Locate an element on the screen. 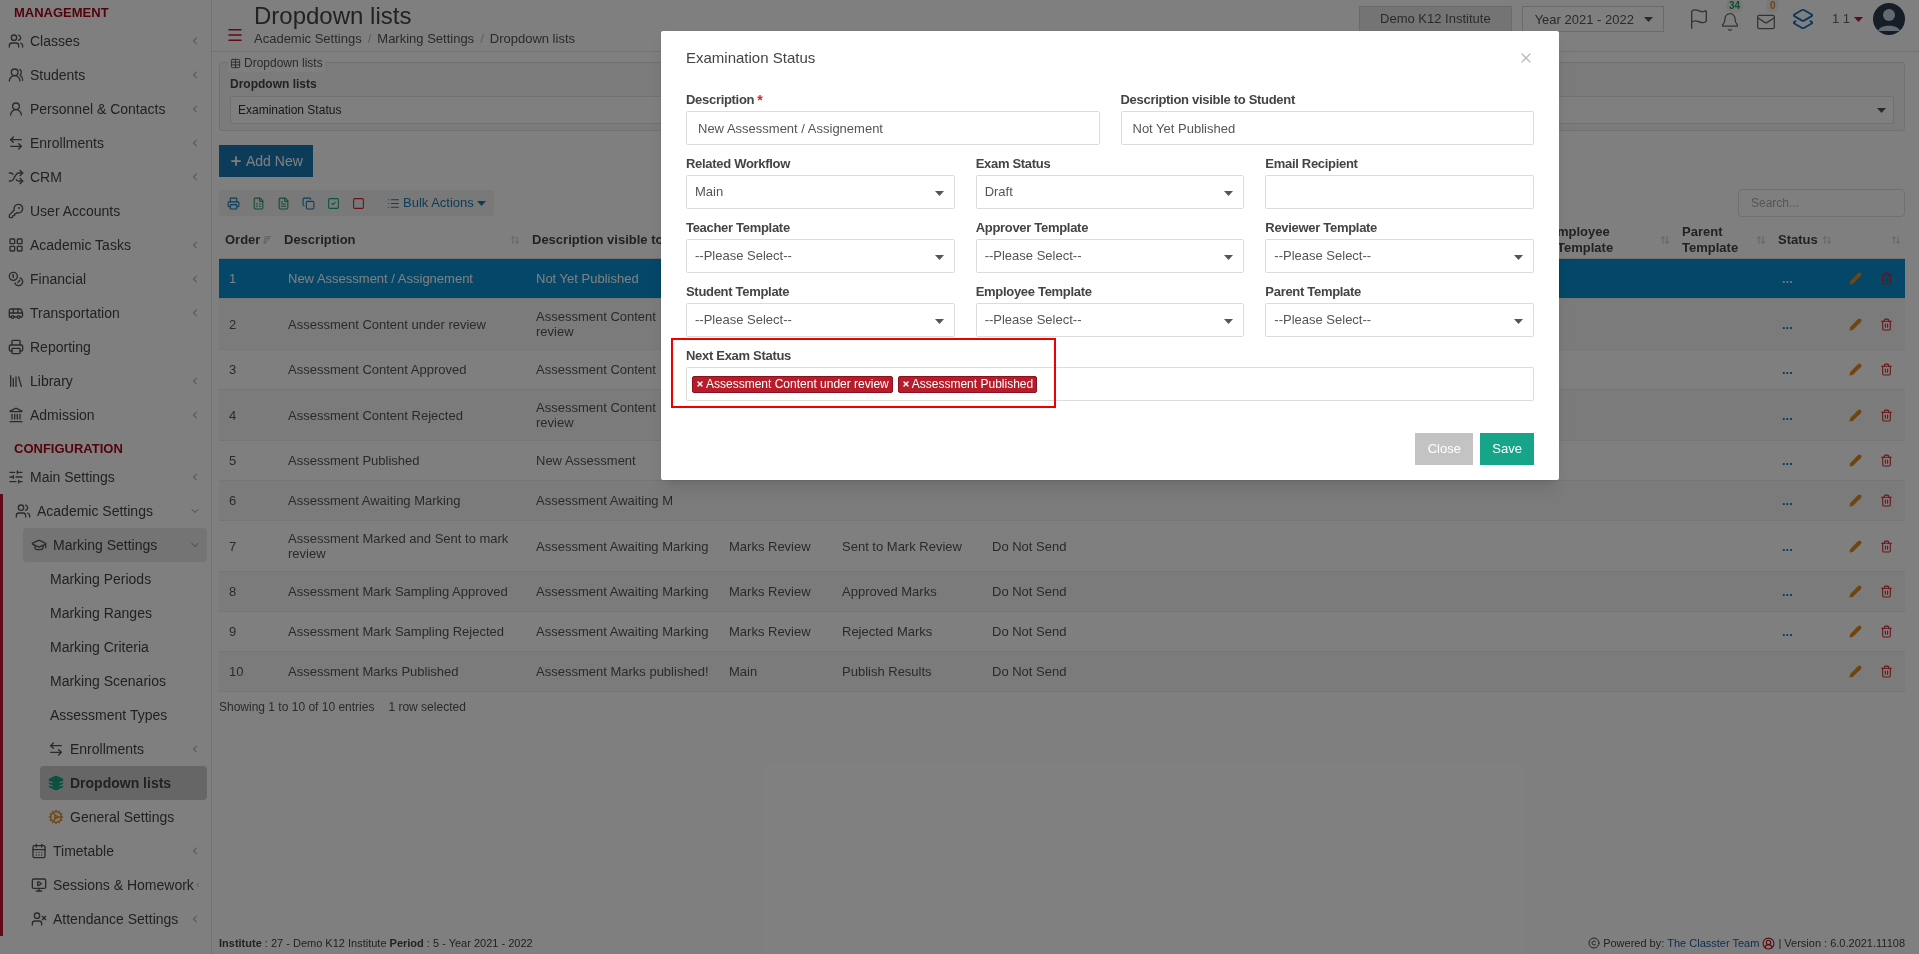  field-label: Dropdown lists is located at coordinates (274, 84).